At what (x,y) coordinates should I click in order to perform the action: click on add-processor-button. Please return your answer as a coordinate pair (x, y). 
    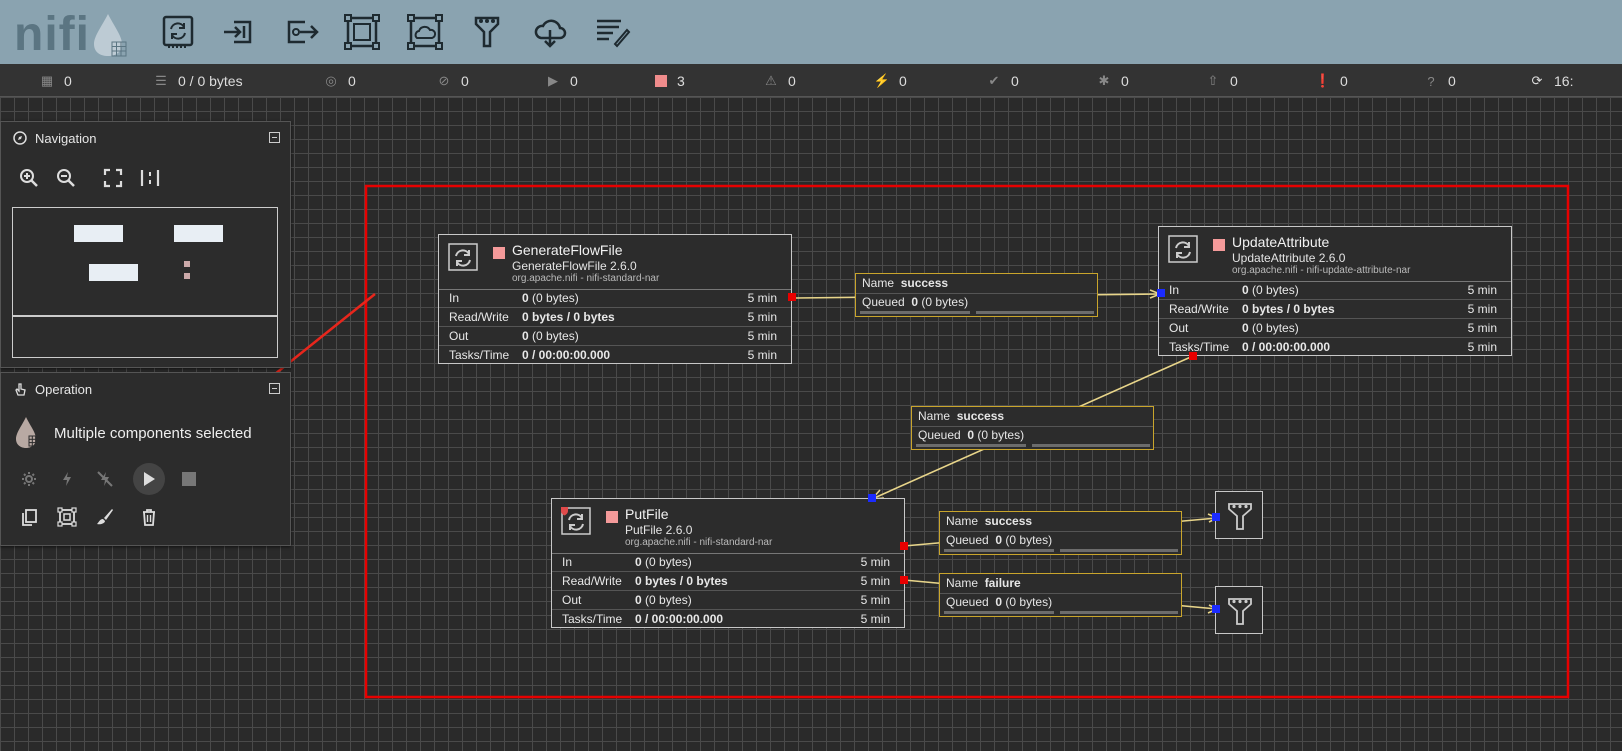
    Looking at the image, I should click on (179, 32).